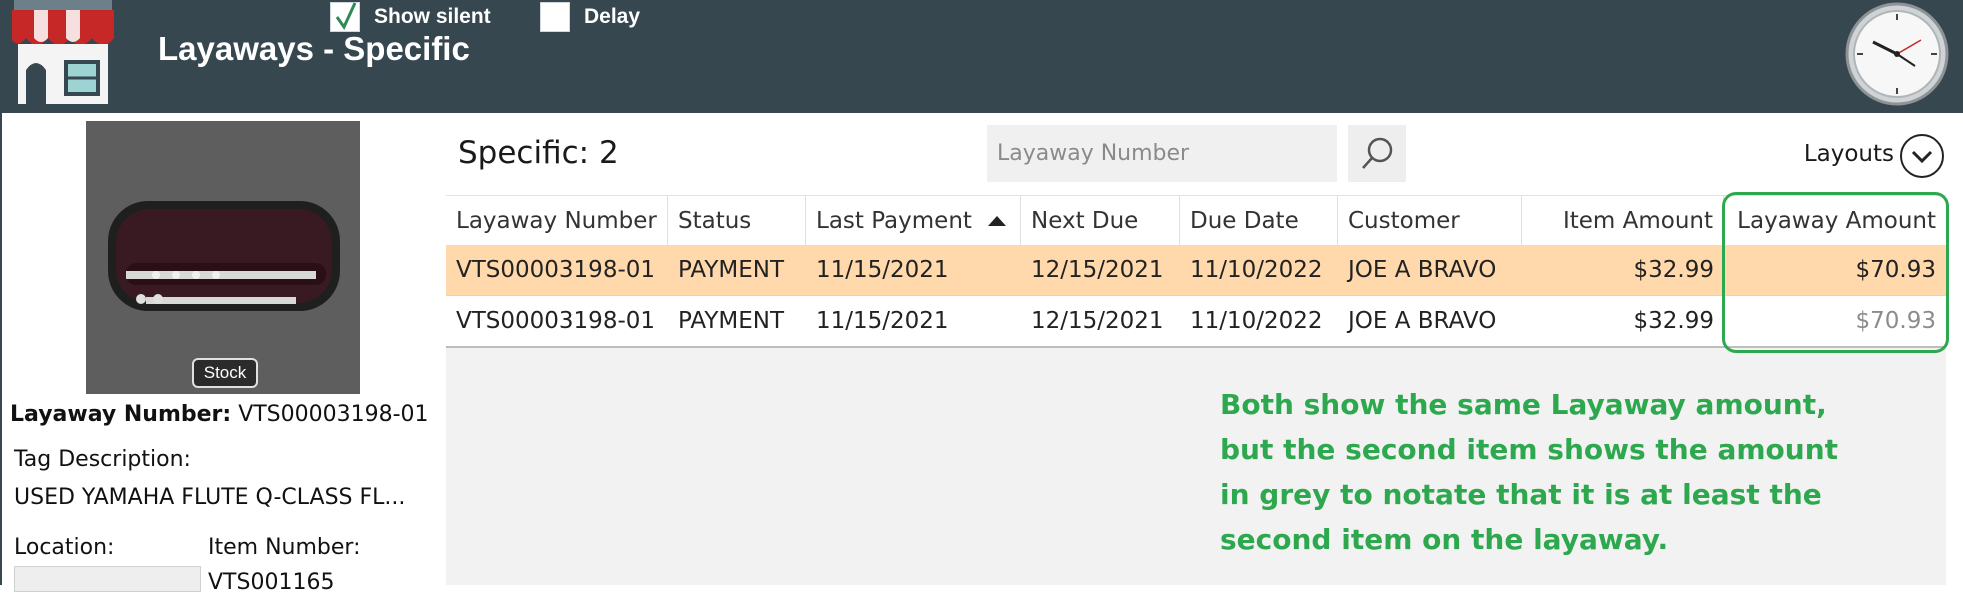 The width and height of the screenshot is (1963, 595). What do you see at coordinates (1897, 54) in the screenshot?
I see `clock-icon` at bounding box center [1897, 54].